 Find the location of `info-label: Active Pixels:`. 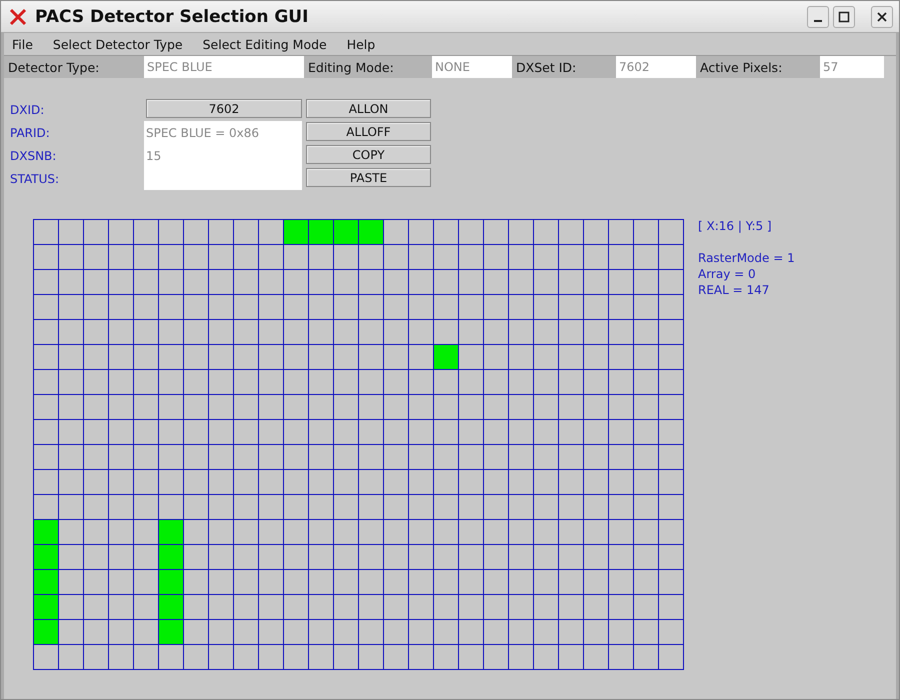

info-label: Active Pixels: is located at coordinates (758, 67).